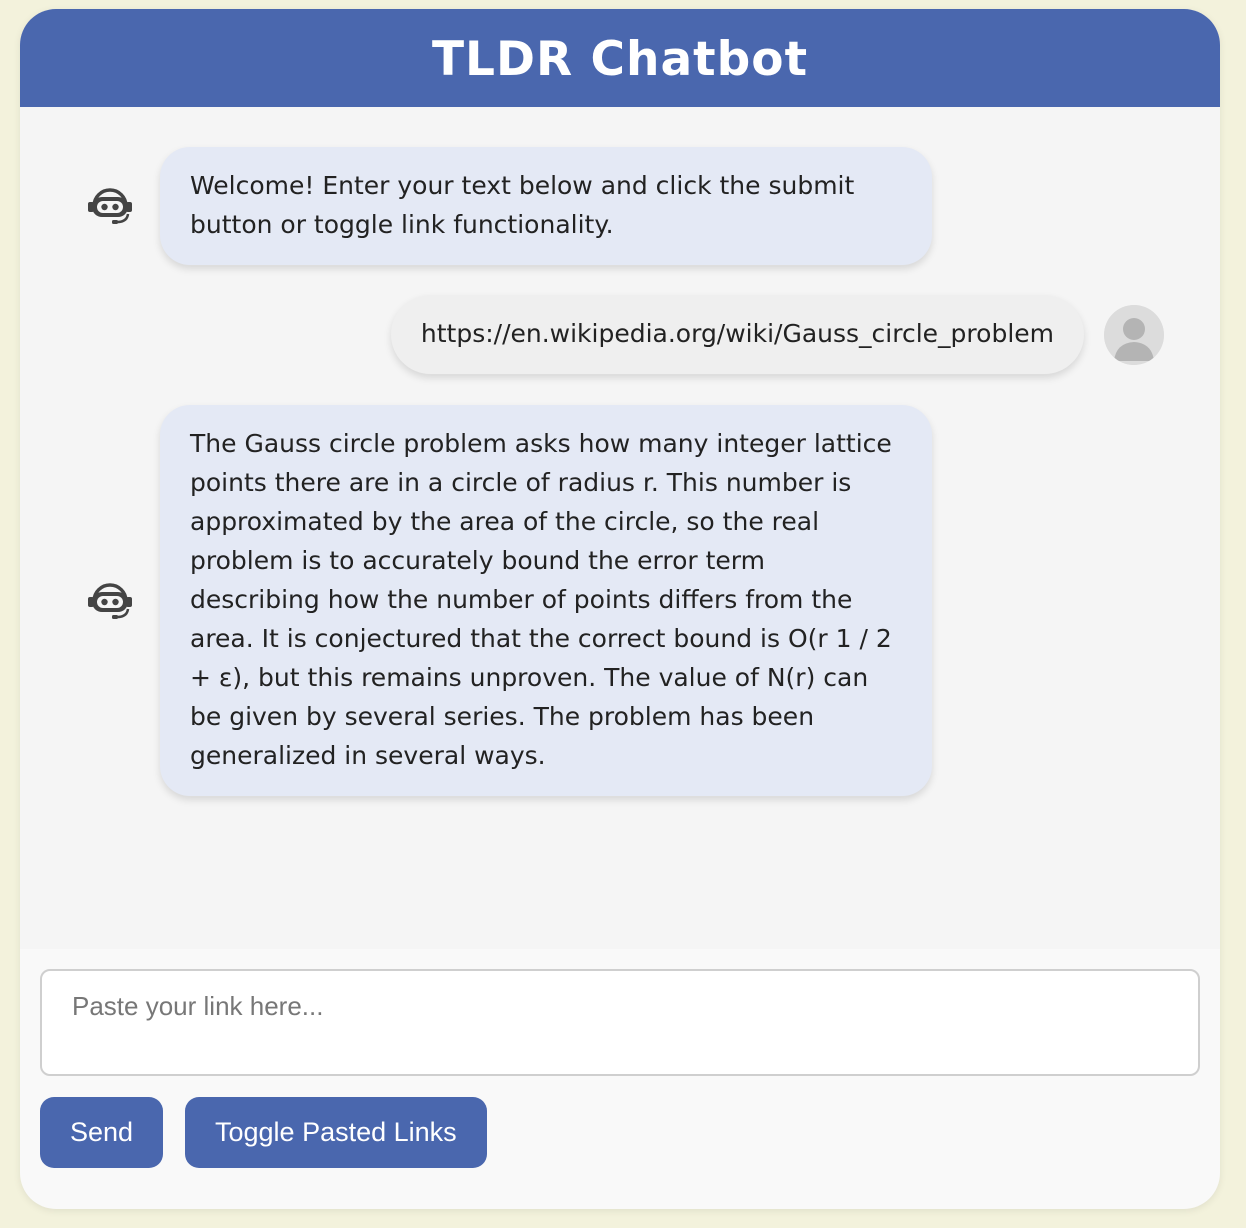 The height and width of the screenshot is (1228, 1246). I want to click on app-title: TLDR Chatbot, so click(620, 59).